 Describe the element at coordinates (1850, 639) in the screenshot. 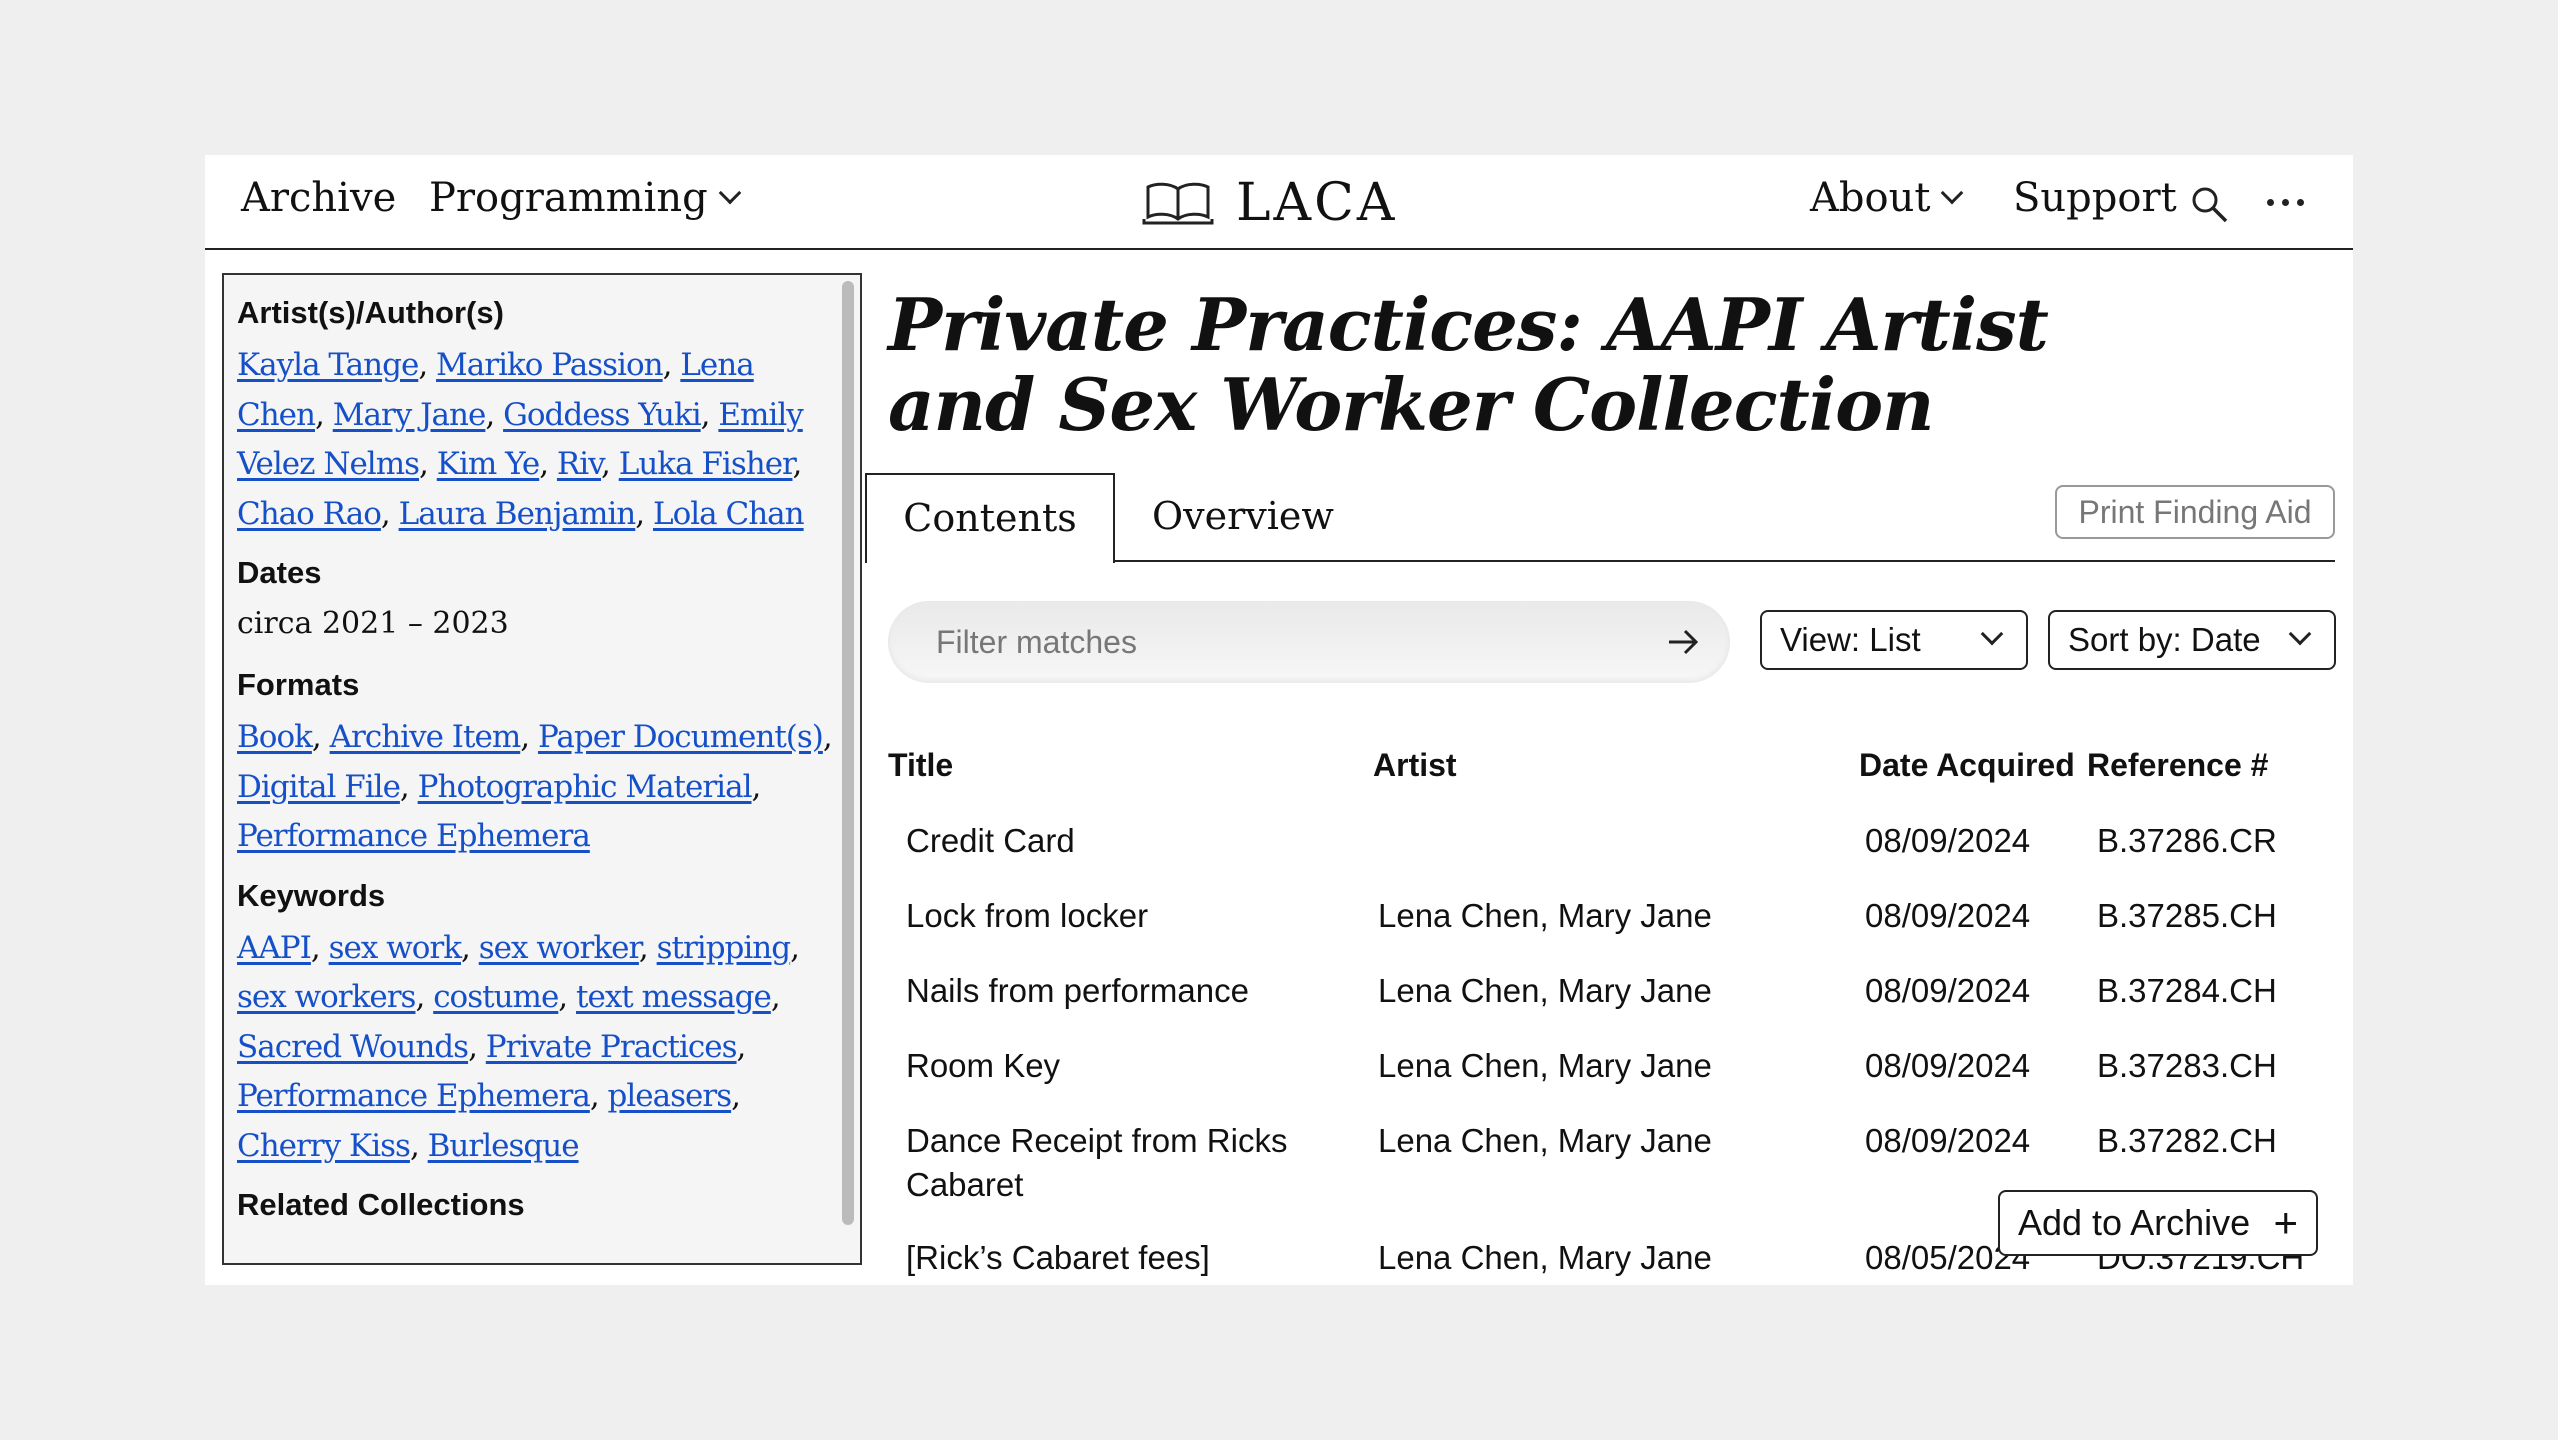

I see `view-select-value: View: List` at that location.